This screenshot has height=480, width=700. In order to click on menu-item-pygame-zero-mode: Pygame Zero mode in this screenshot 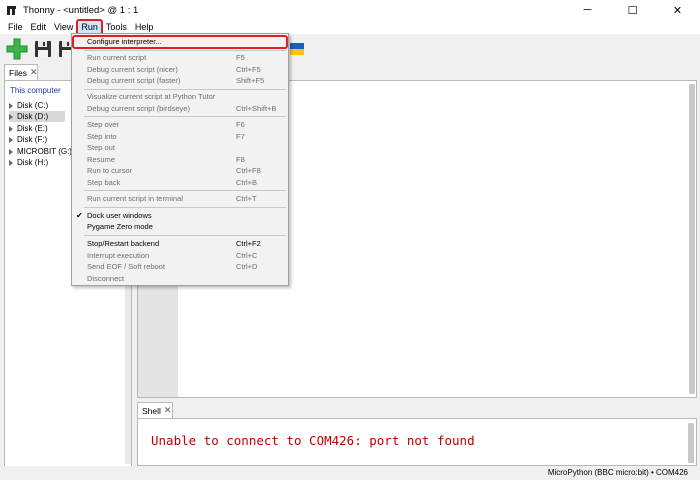, I will do `click(180, 227)`.